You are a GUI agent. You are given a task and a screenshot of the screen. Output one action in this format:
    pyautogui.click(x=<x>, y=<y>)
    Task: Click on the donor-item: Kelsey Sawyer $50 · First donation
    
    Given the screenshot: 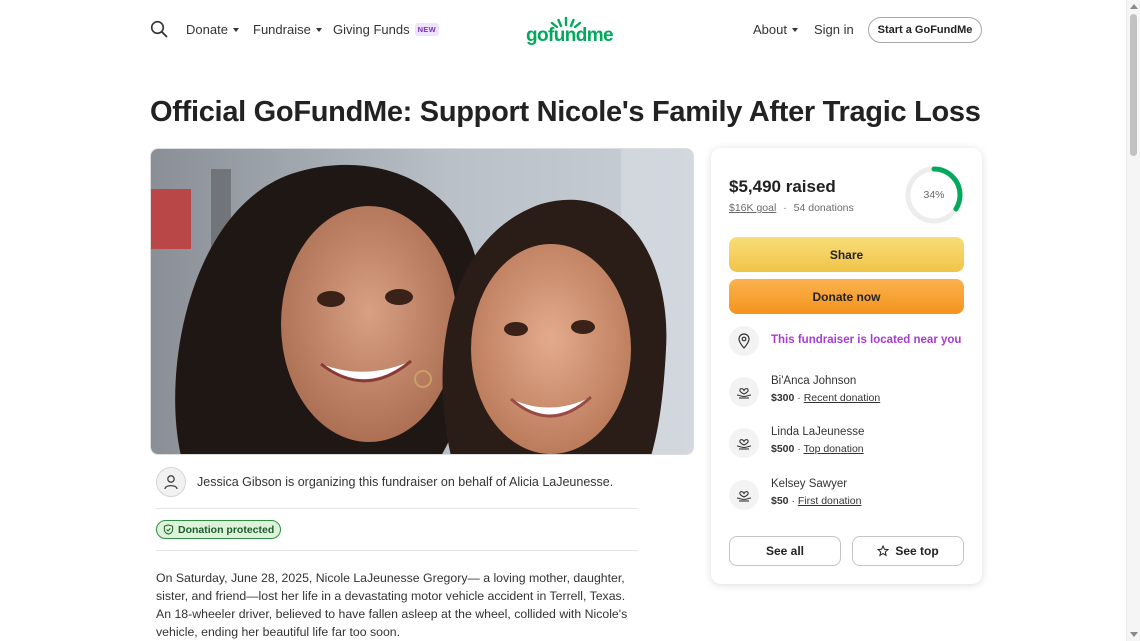 What is the action you would take?
    pyautogui.click(x=846, y=495)
    